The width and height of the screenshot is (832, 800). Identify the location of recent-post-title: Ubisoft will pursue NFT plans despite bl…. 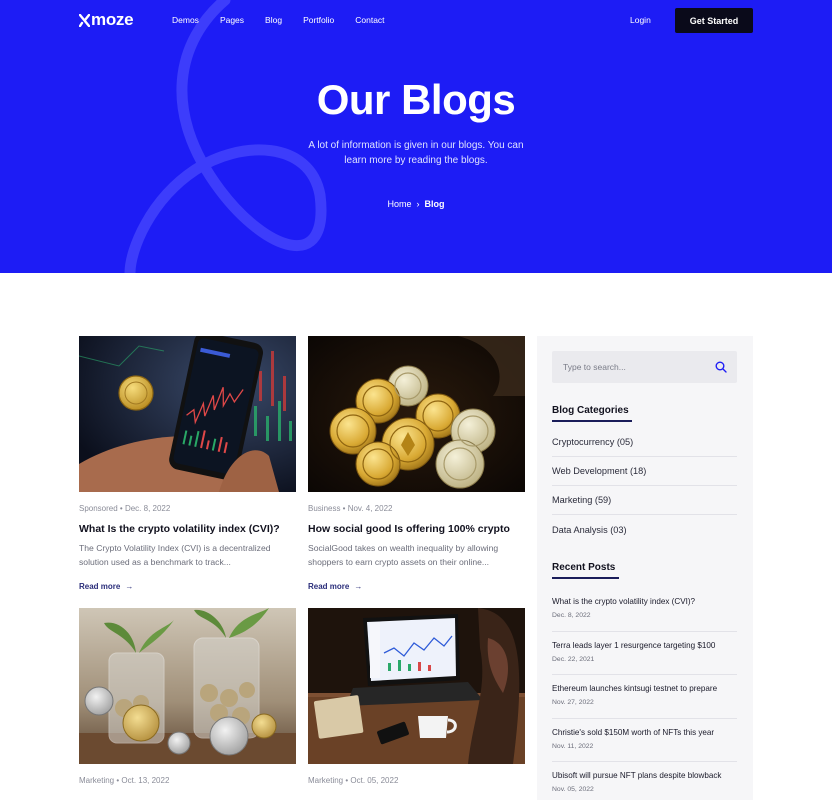
(637, 775).